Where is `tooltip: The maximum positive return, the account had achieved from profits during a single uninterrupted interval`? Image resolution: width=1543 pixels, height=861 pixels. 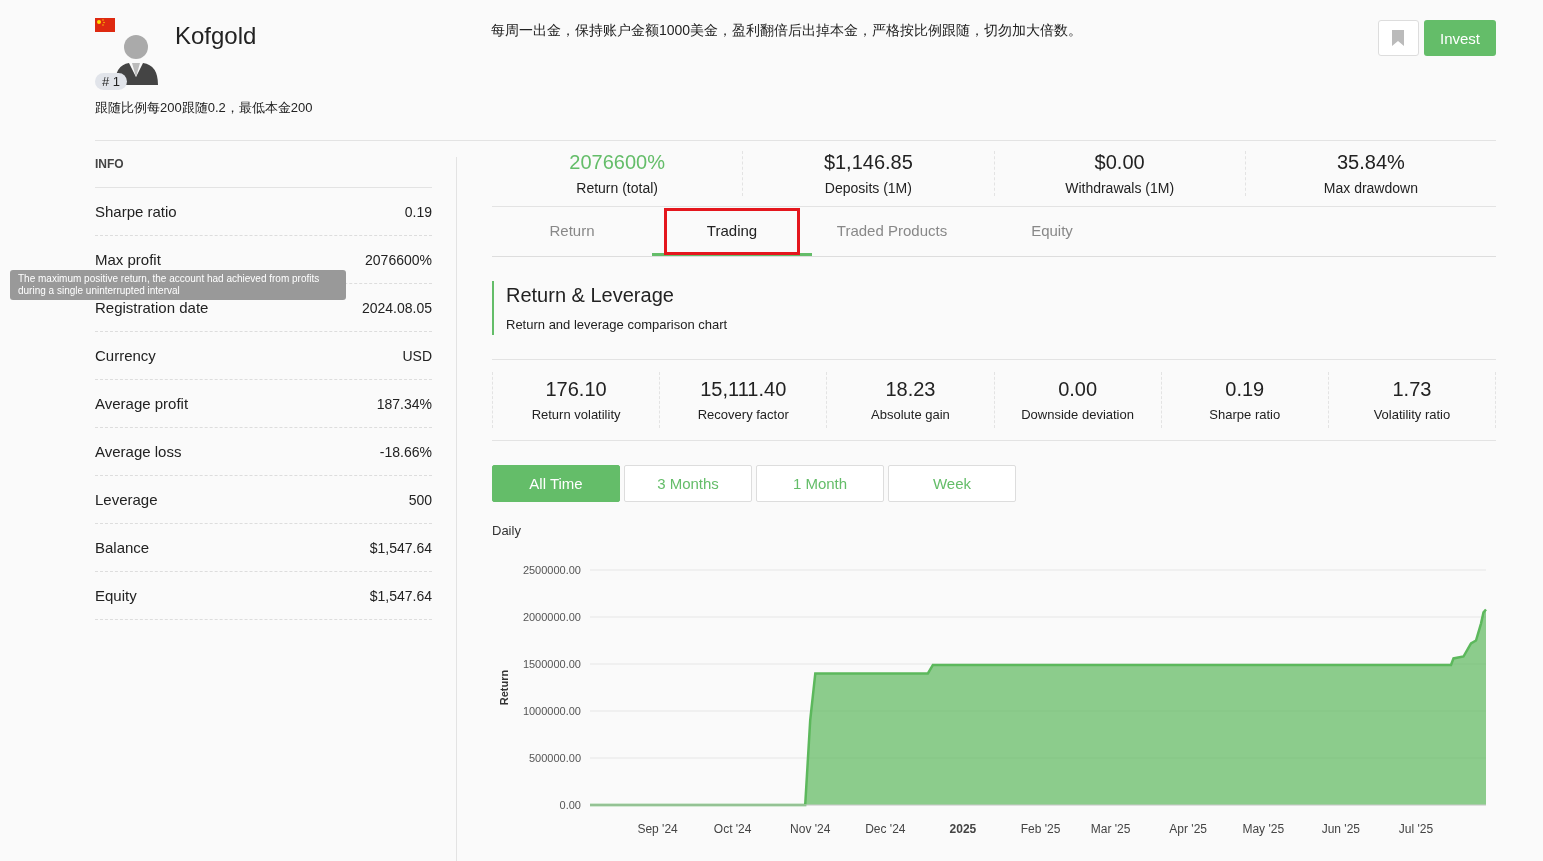 tooltip: The maximum positive return, the account had achieved from profits during a single uninterrupted interval is located at coordinates (178, 285).